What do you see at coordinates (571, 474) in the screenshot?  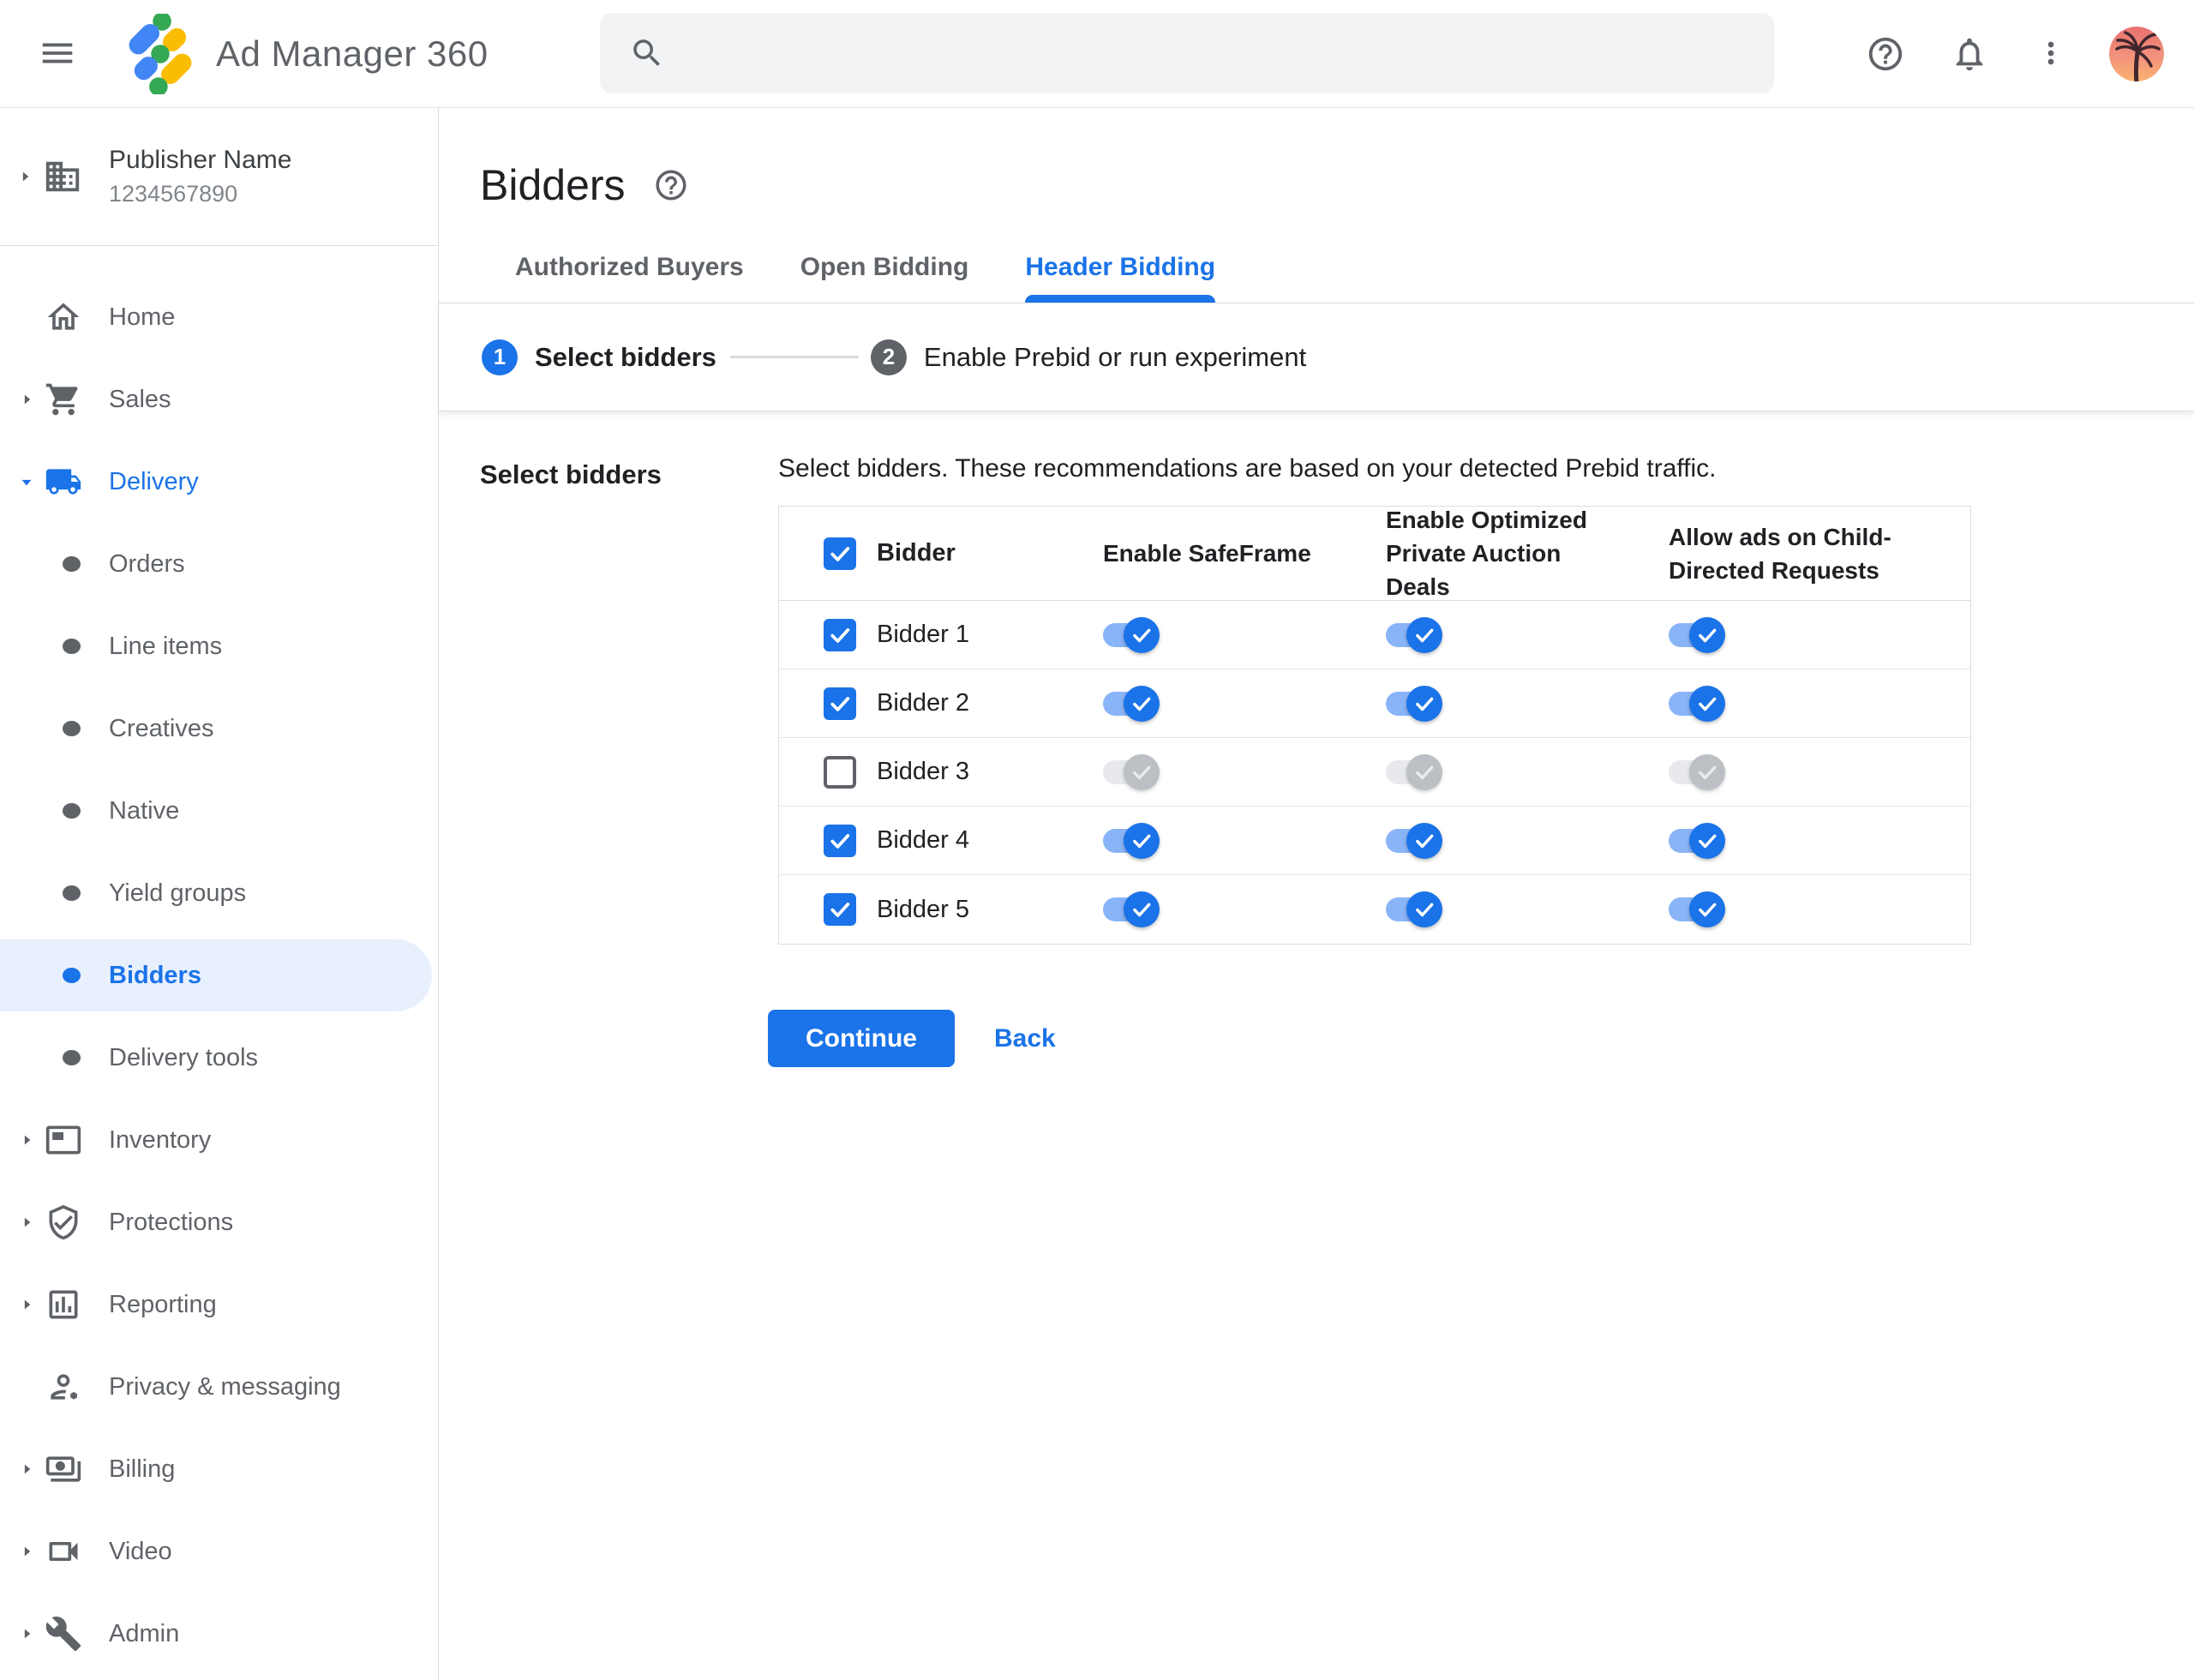 I see `section-label: Select bidders` at bounding box center [571, 474].